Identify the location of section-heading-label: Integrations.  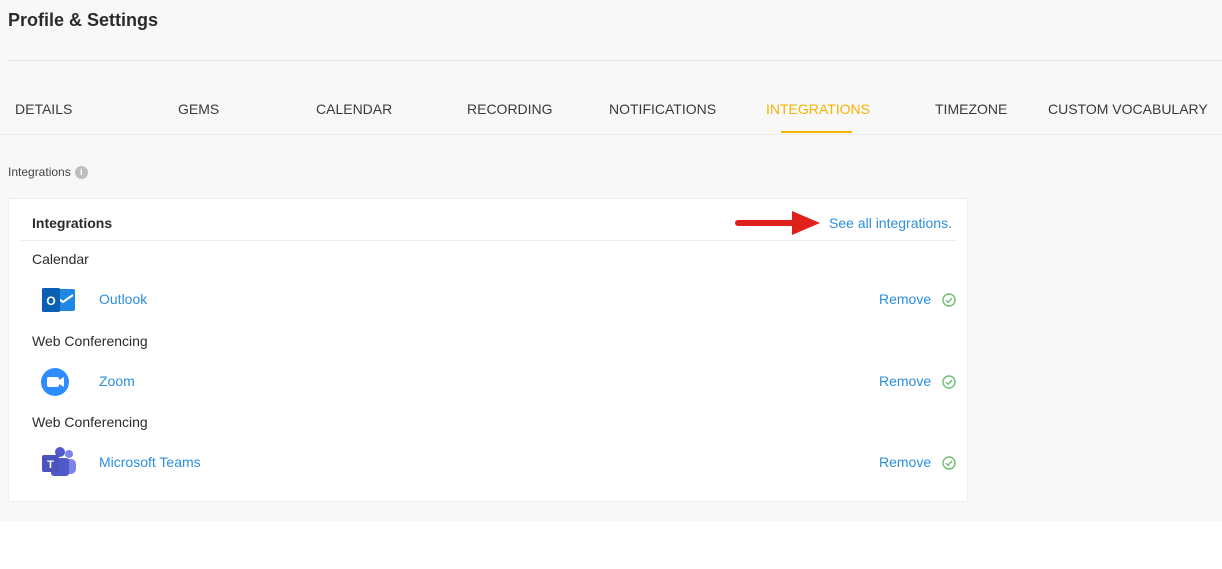
(39, 172).